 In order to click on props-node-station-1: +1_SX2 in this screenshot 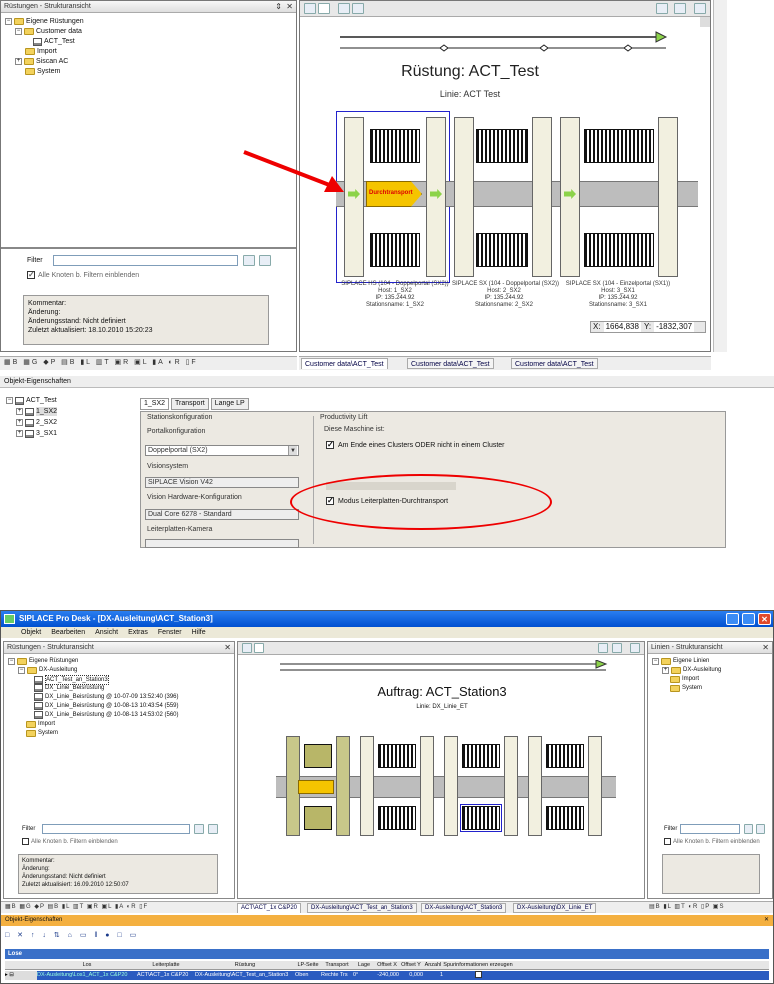, I will do `click(37, 411)`.